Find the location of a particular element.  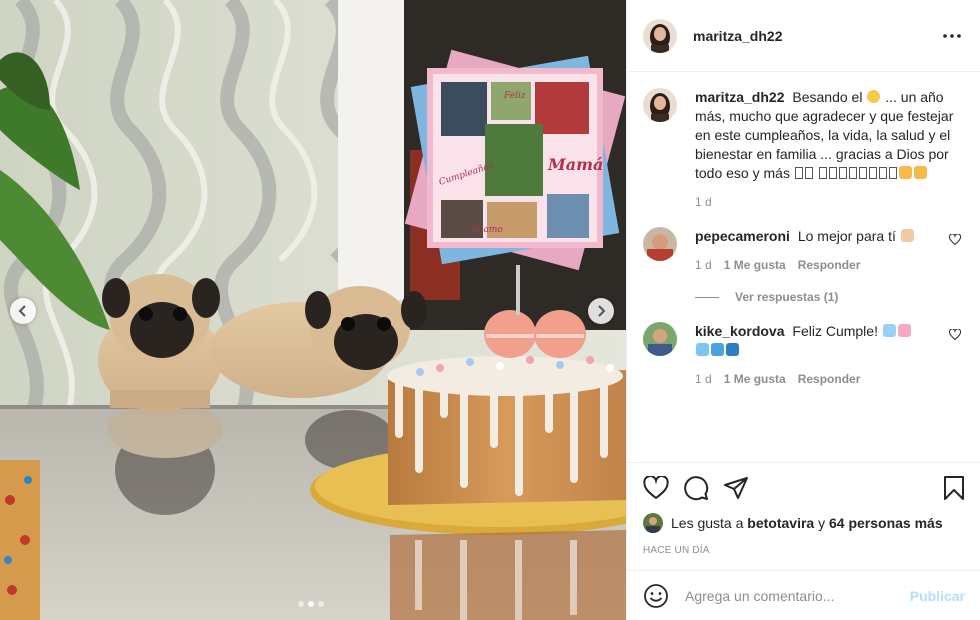

comment-body: Lo mejor para tí is located at coordinates (846, 236).